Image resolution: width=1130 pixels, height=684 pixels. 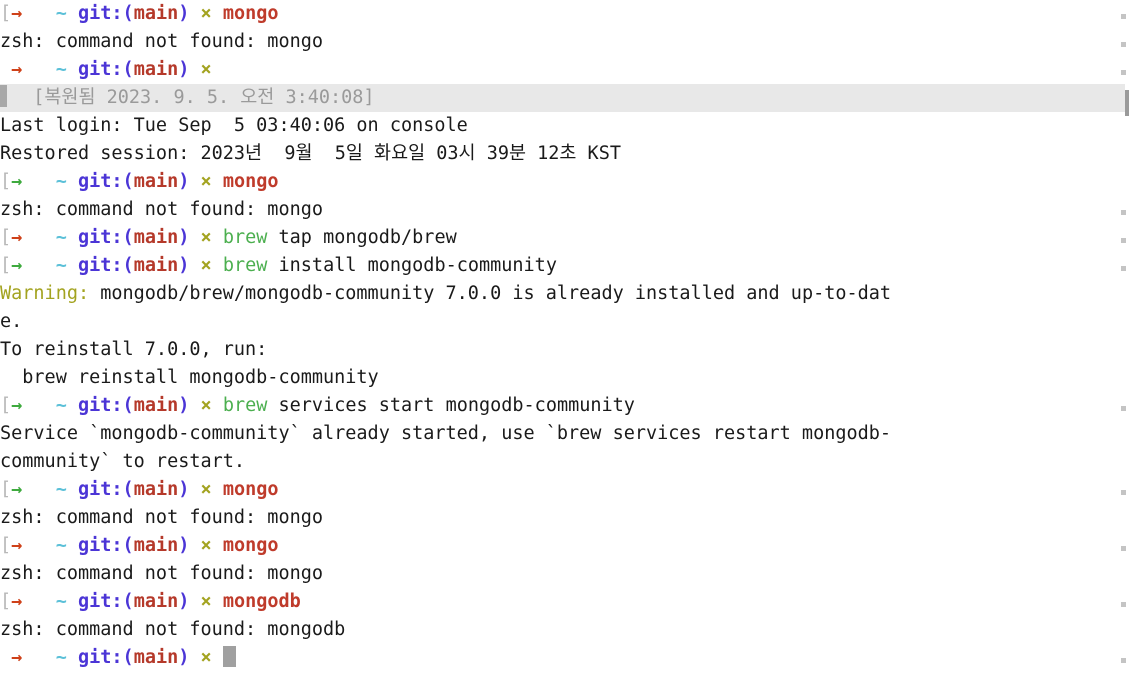 I want to click on terminal-output-line: zsh: command not found: mongodb, so click(x=565, y=630).